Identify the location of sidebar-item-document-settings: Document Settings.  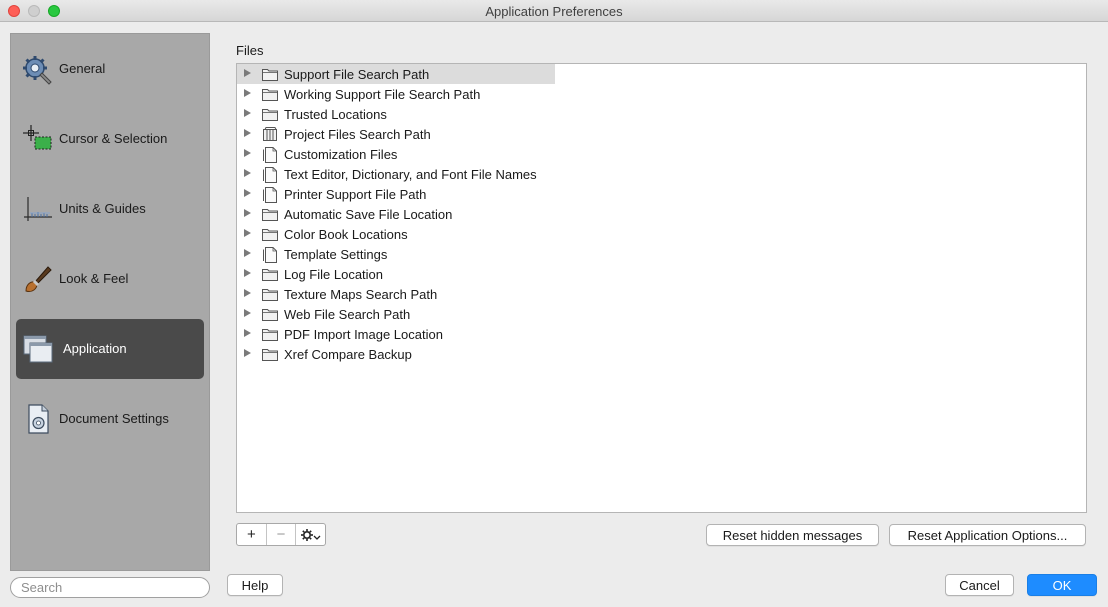
(110, 419).